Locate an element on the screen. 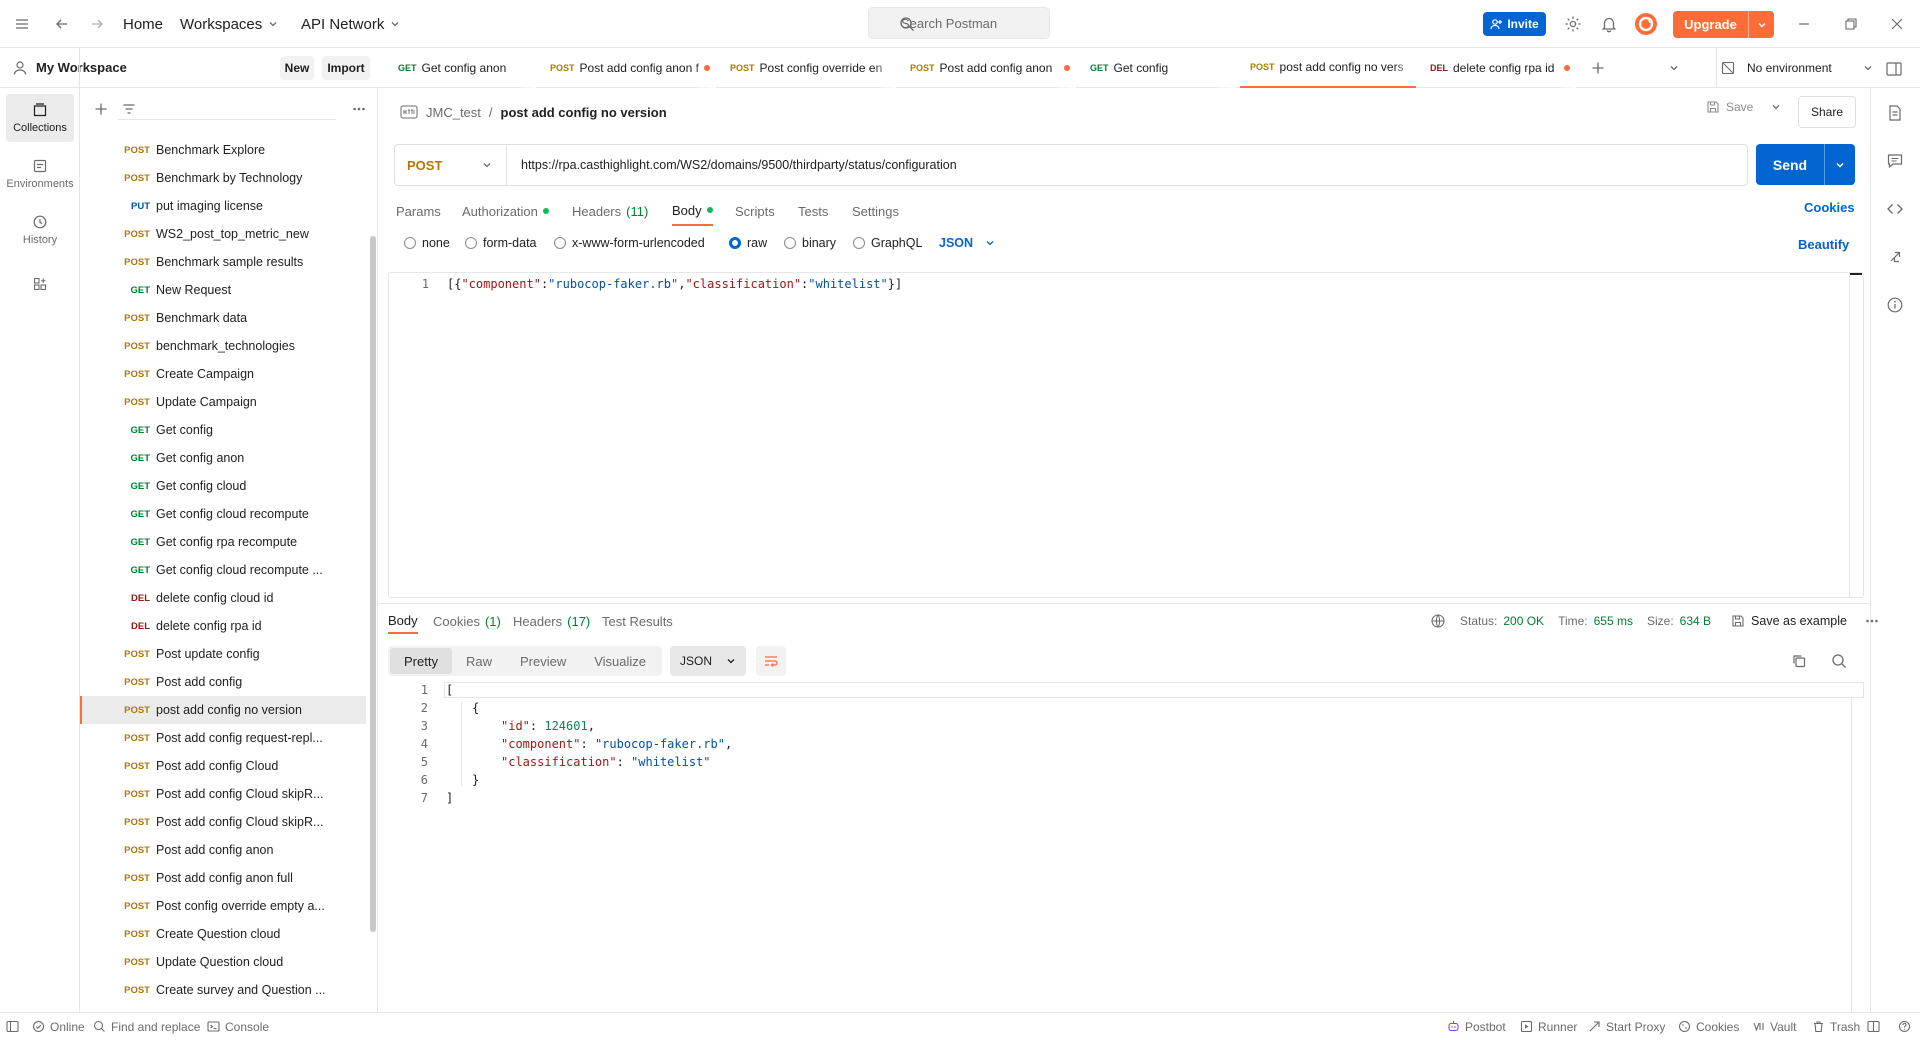 Image resolution: width=1920 pixels, height=1040 pixels. sidebar-item: POST Post add config is located at coordinates (223, 682).